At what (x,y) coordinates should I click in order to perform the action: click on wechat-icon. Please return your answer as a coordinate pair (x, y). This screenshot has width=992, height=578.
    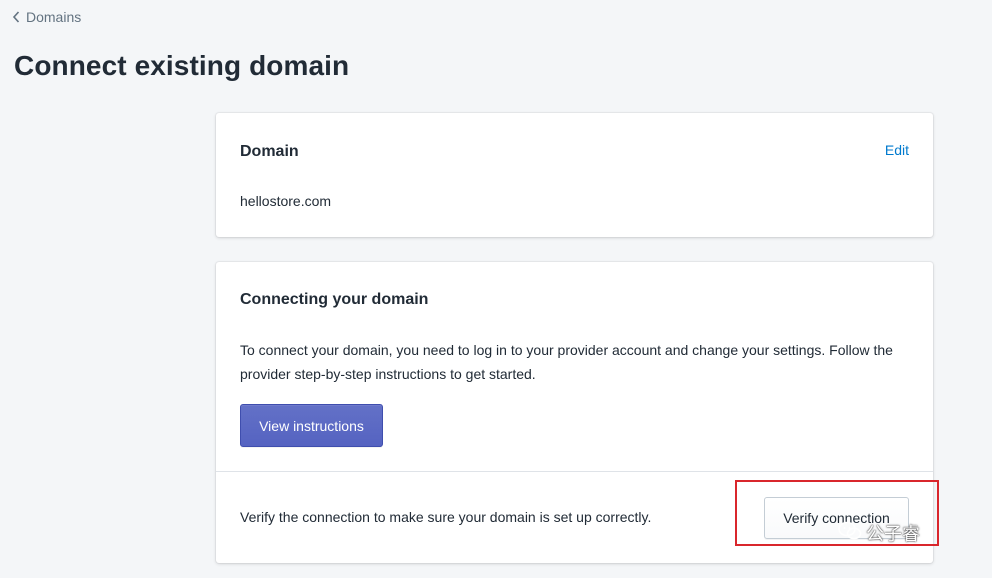
    Looking at the image, I should click on (850, 533).